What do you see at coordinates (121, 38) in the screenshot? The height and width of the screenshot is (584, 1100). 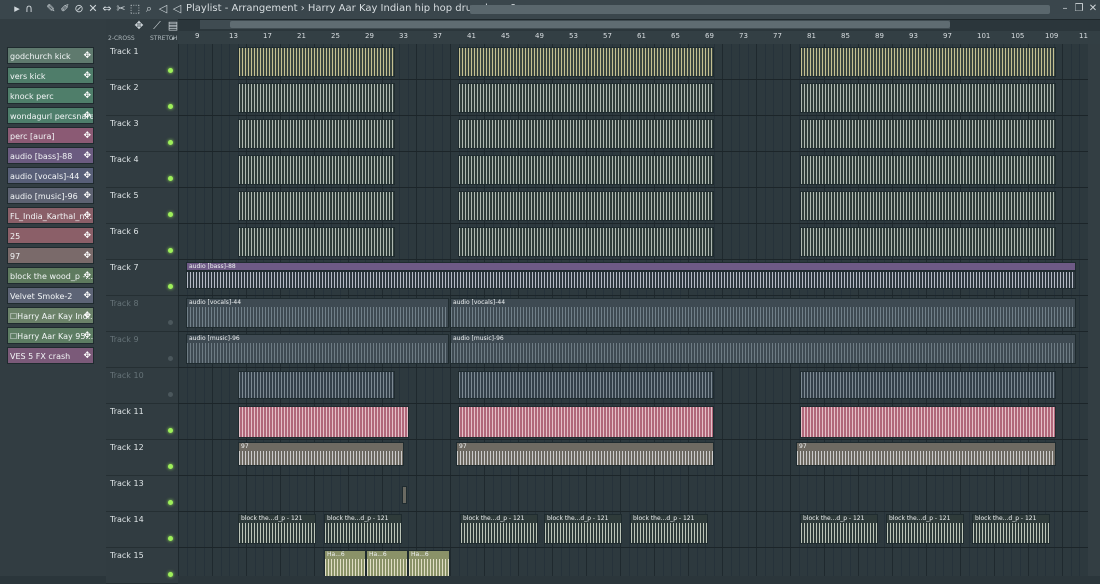 I see `snap-label: 2-CROSS` at bounding box center [121, 38].